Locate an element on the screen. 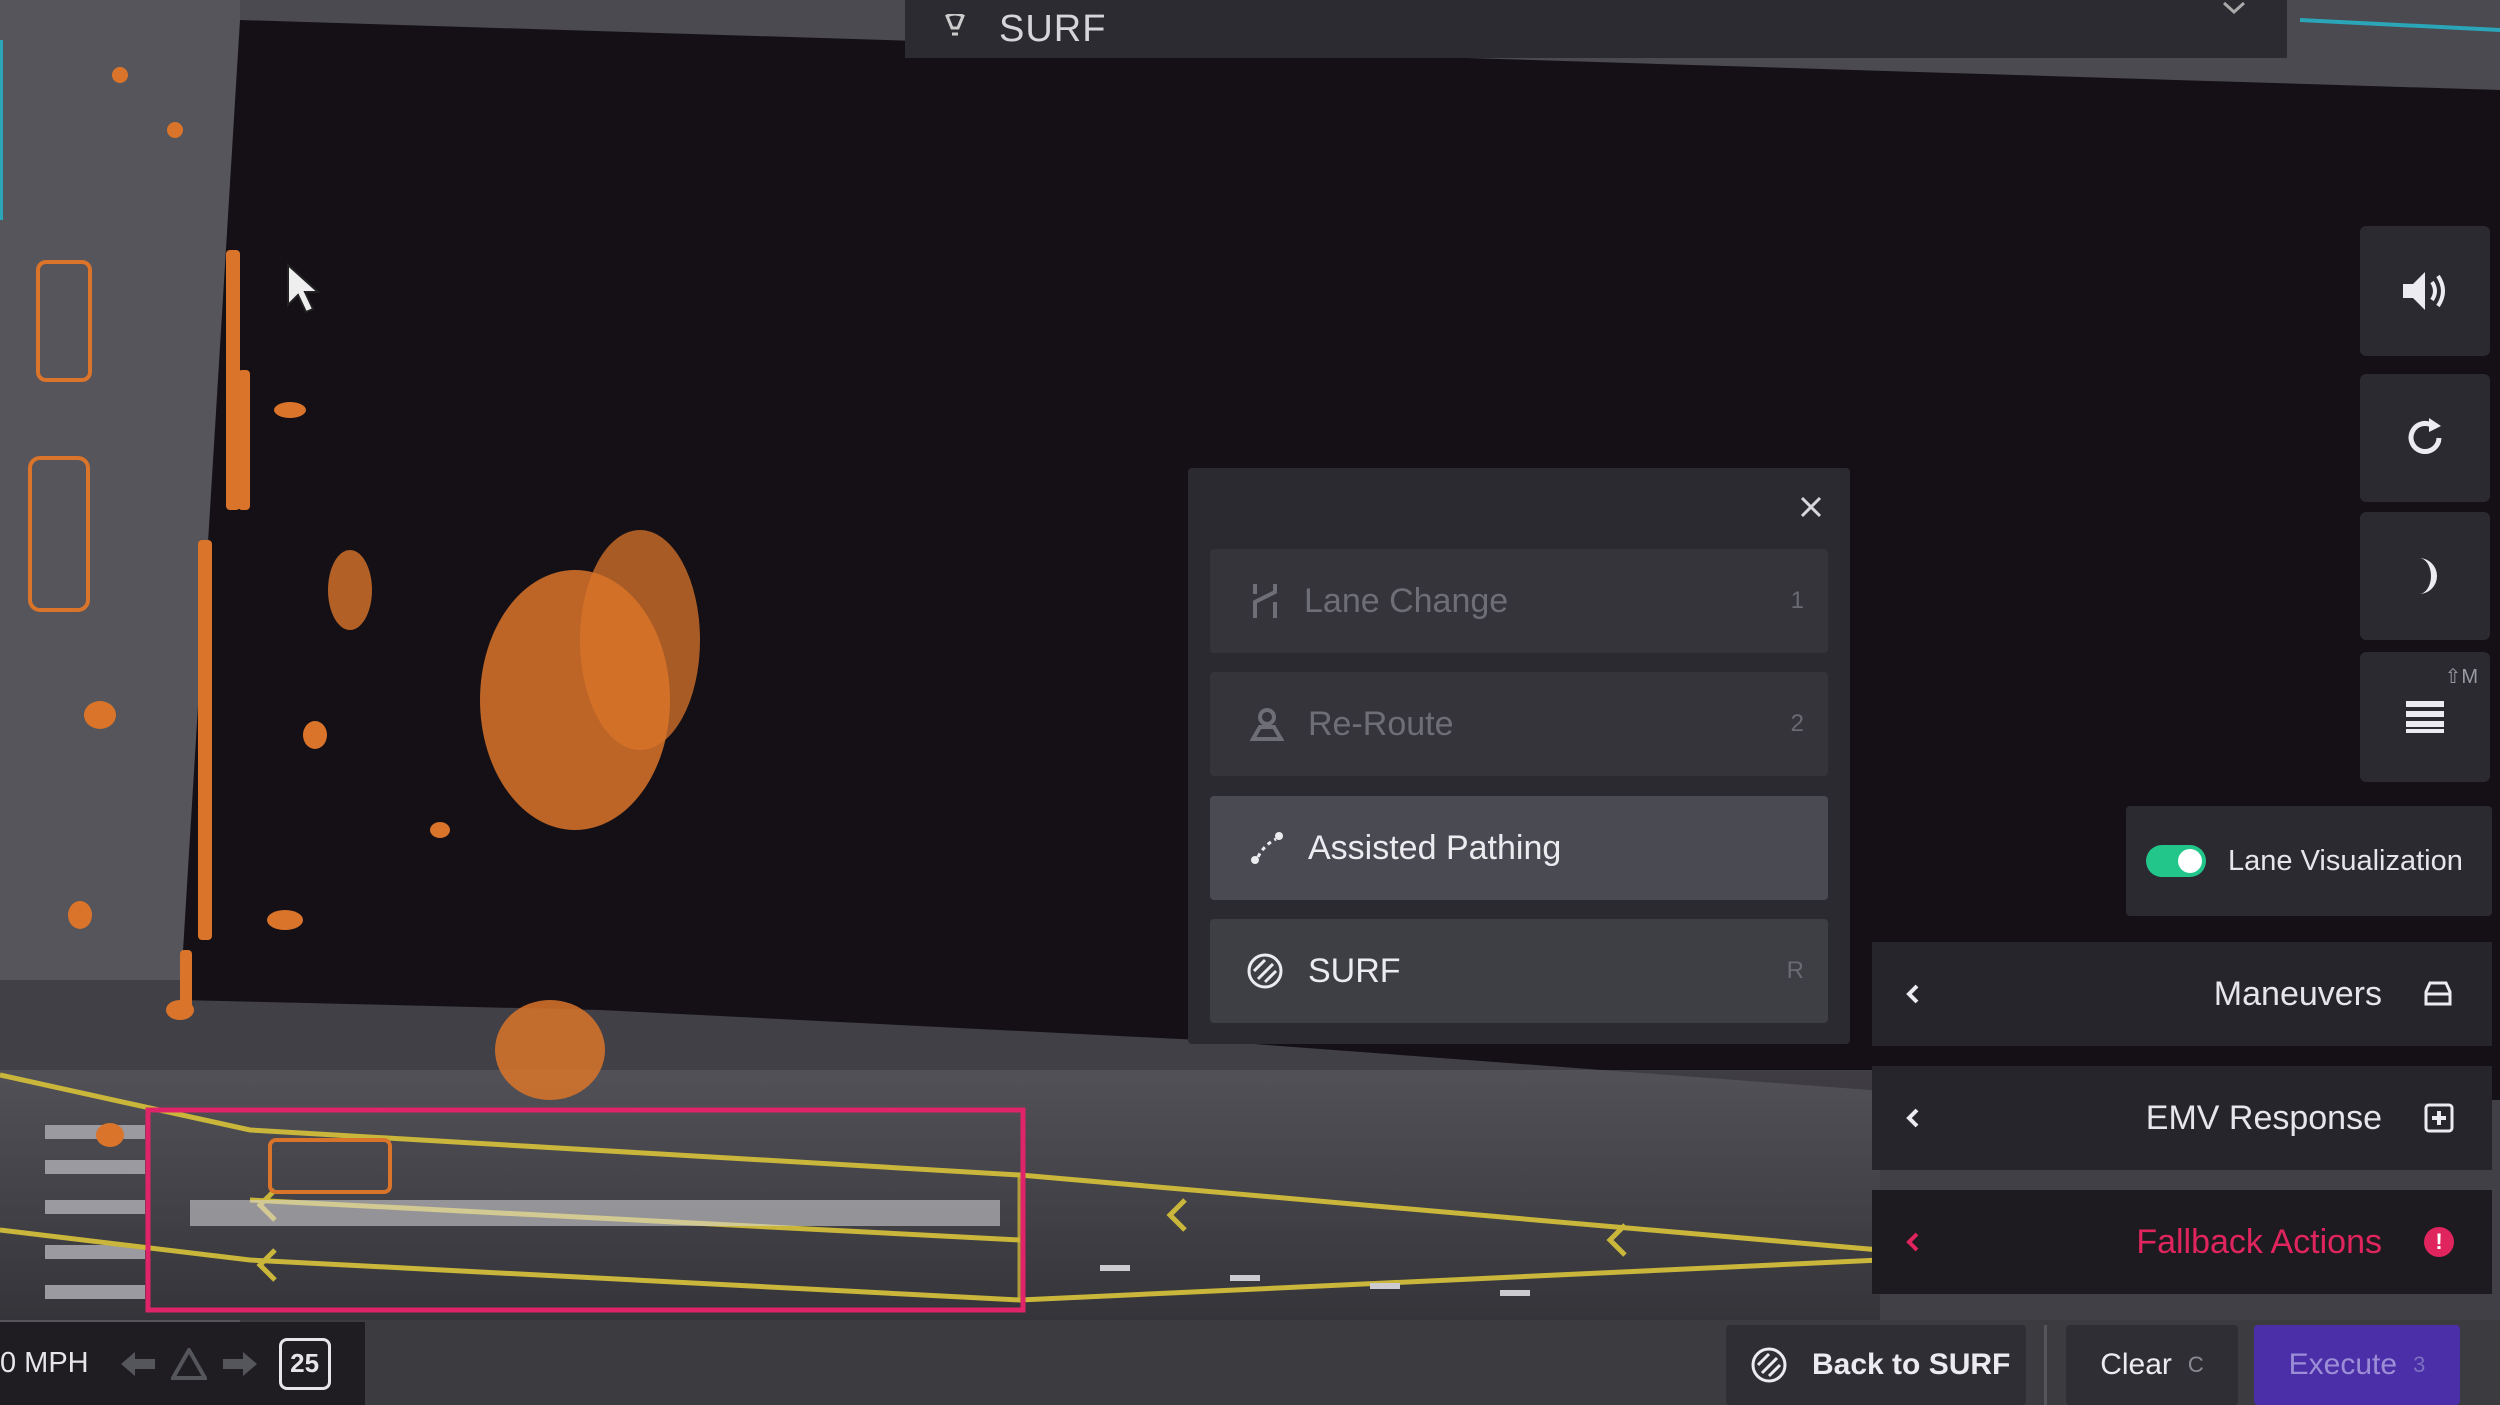  alert-icon: ! is located at coordinates (2439, 1242).